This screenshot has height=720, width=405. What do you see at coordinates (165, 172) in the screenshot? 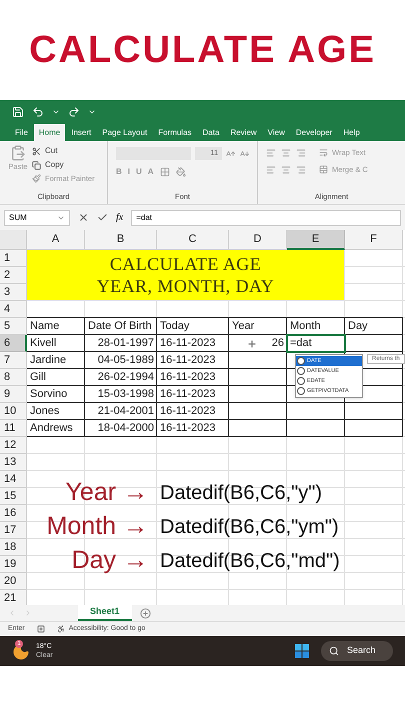
I see `borders-icon` at bounding box center [165, 172].